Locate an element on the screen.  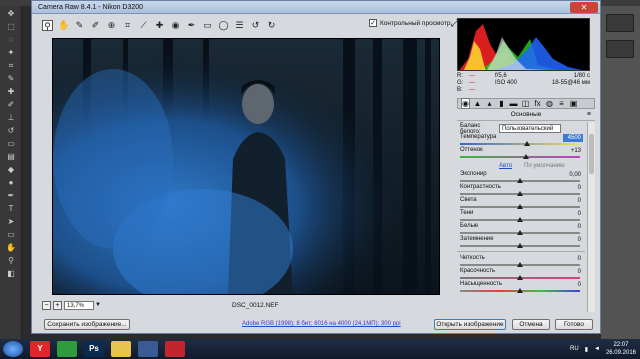
text-tool-icon: T is located at coordinates (11, 209).